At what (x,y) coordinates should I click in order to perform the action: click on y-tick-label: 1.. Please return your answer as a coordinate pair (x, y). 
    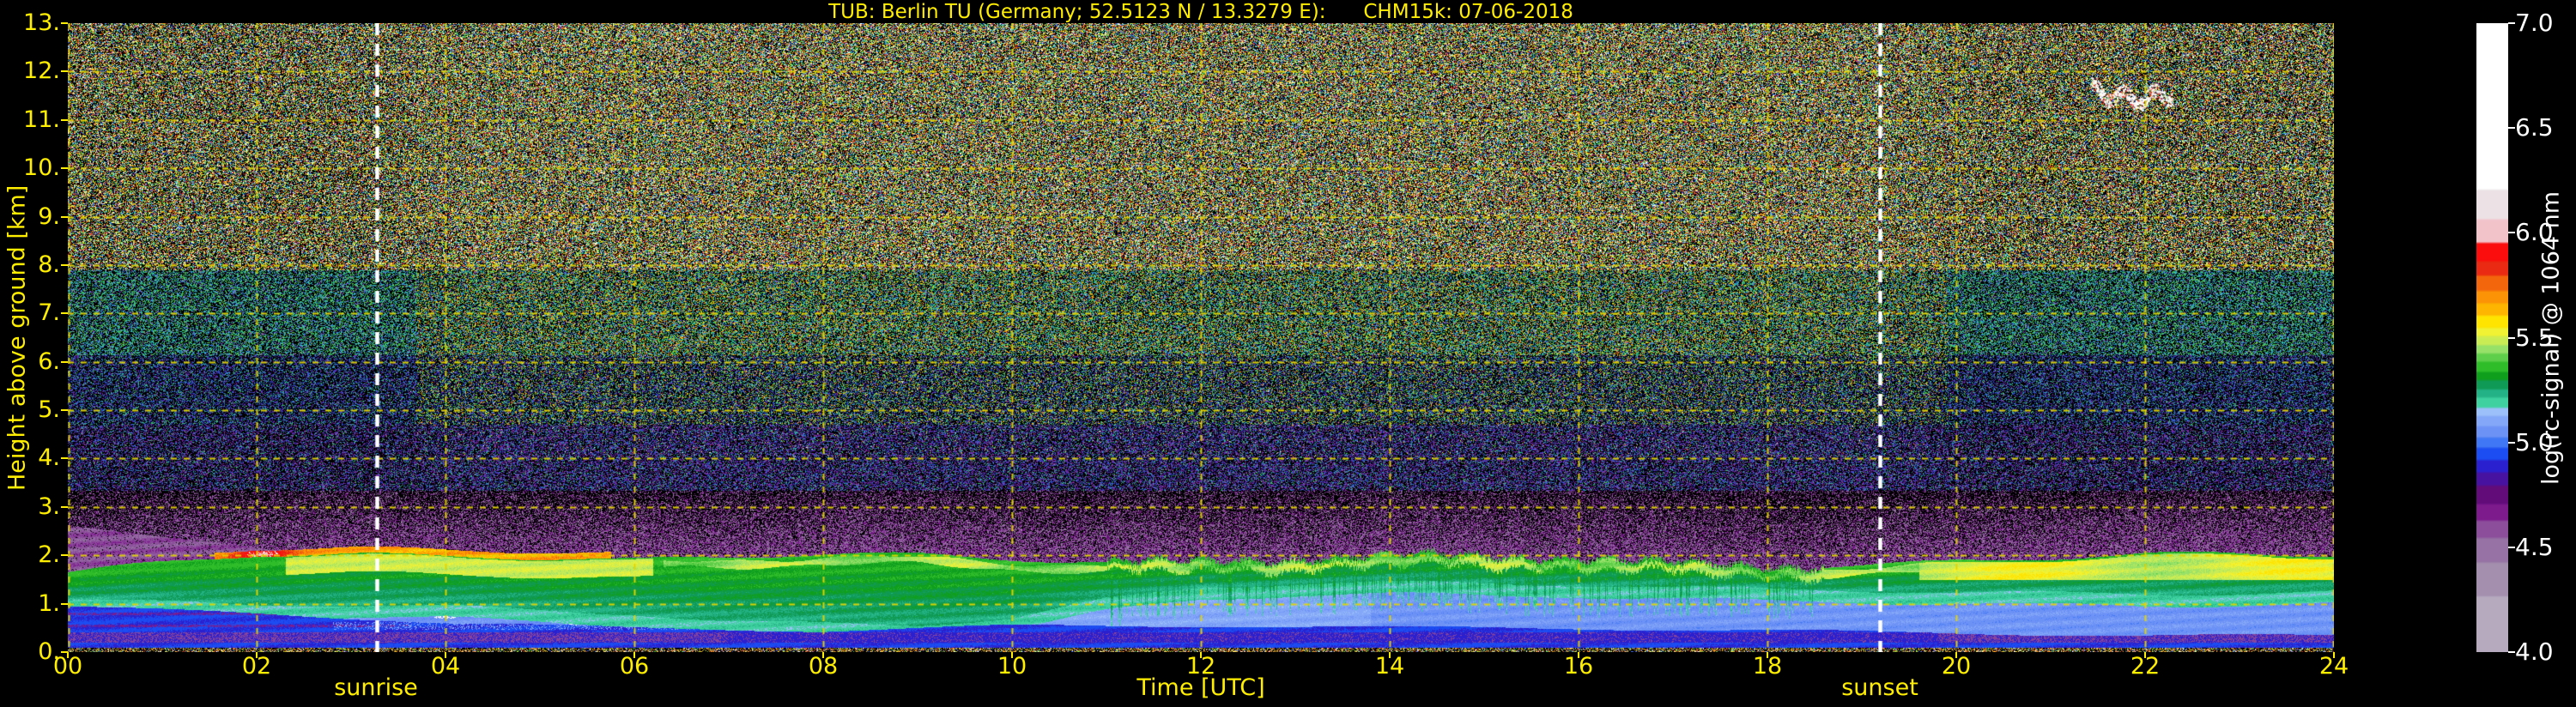
    Looking at the image, I should click on (49, 603).